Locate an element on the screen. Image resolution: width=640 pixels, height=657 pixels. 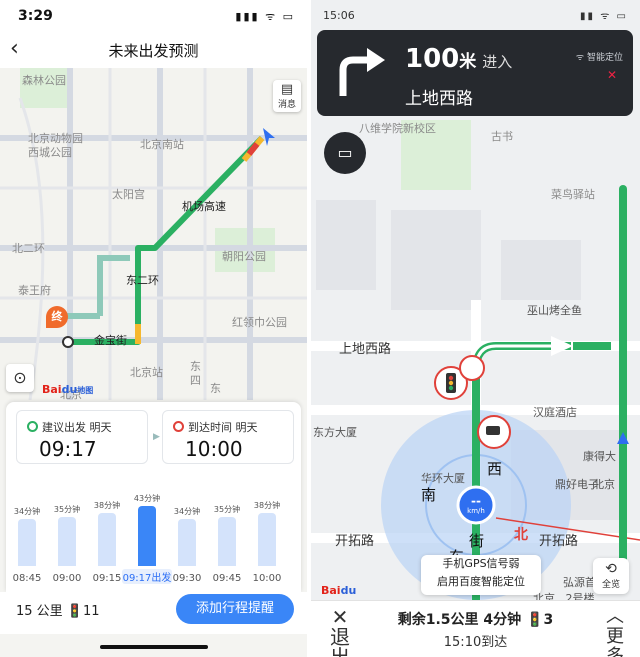
arrive-card: 到达时间 明天 10:00 is located at coordinates (228, 437).